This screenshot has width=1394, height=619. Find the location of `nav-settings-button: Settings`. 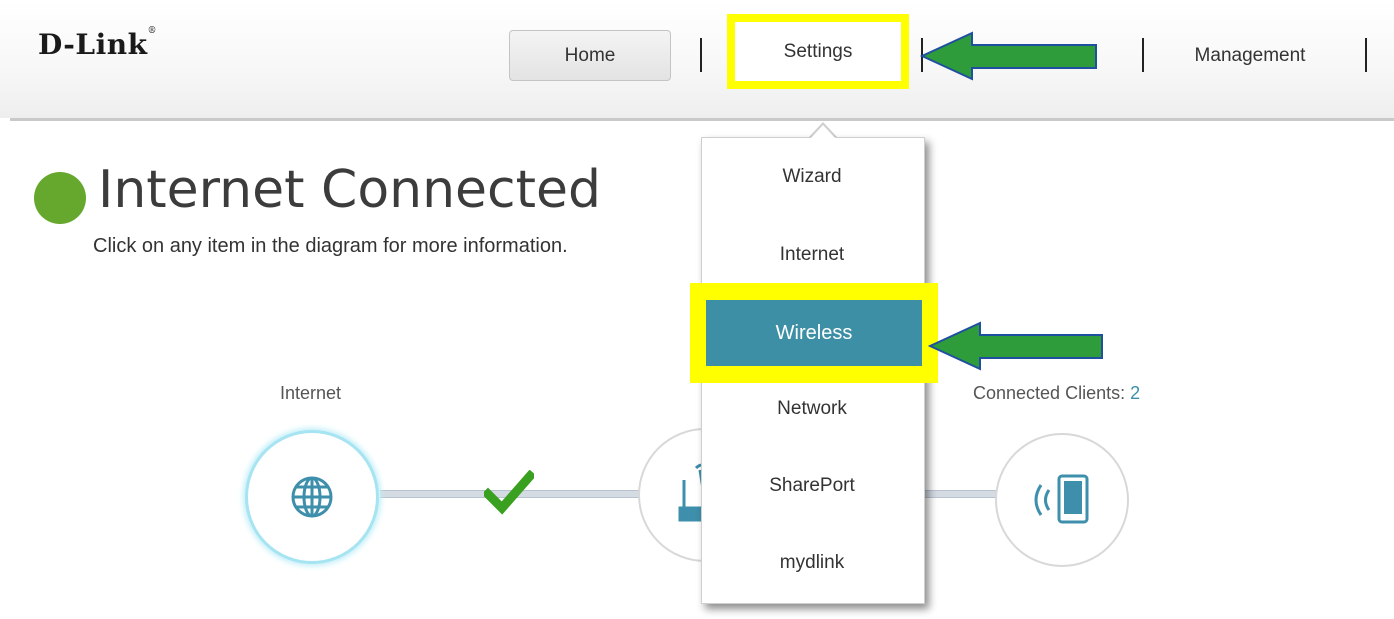

nav-settings-button: Settings is located at coordinates (818, 51).